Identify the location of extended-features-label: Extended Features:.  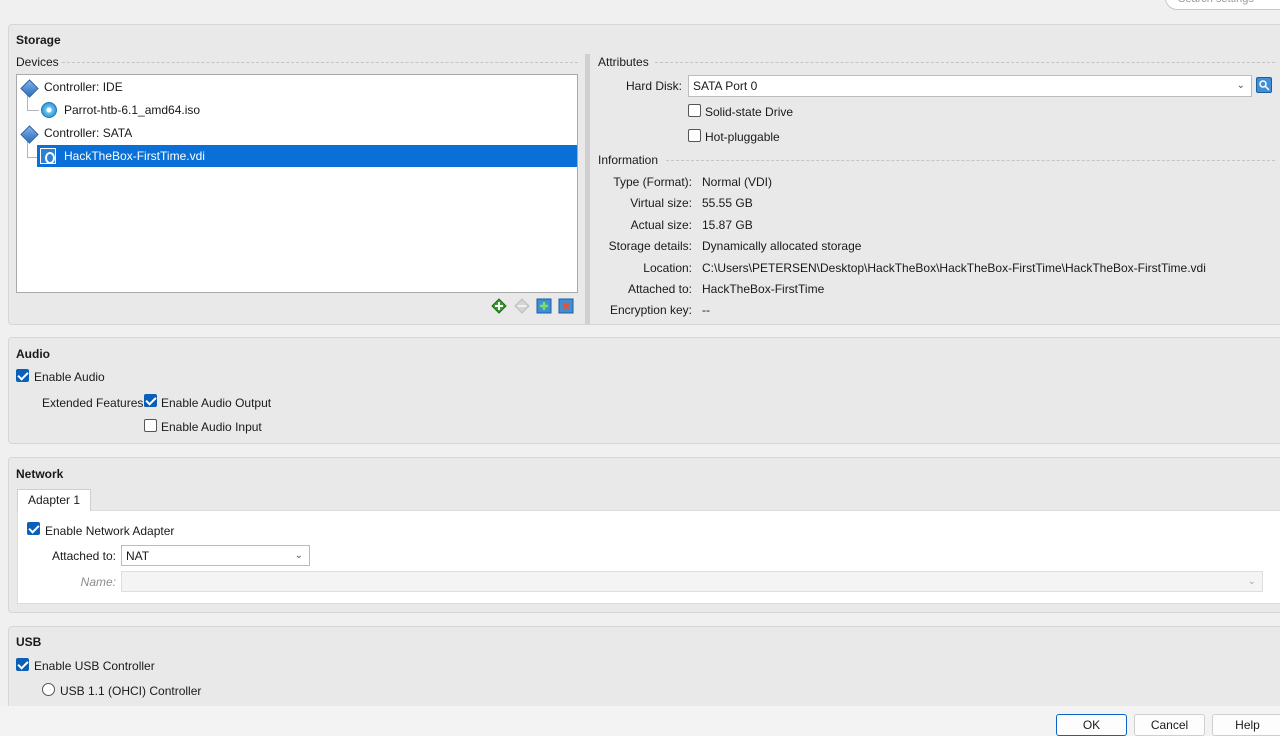
(94, 403).